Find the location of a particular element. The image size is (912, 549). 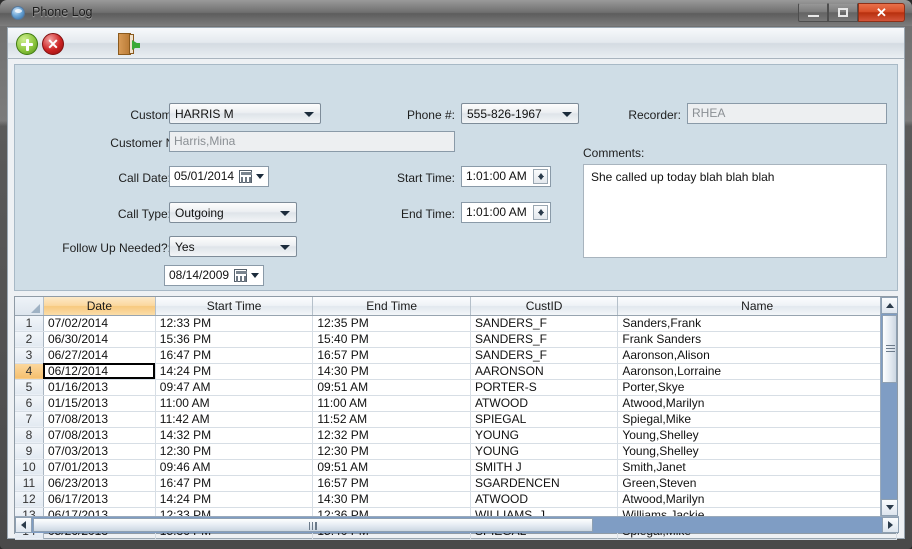

cell-date: 06/23/2013 is located at coordinates (99, 483).